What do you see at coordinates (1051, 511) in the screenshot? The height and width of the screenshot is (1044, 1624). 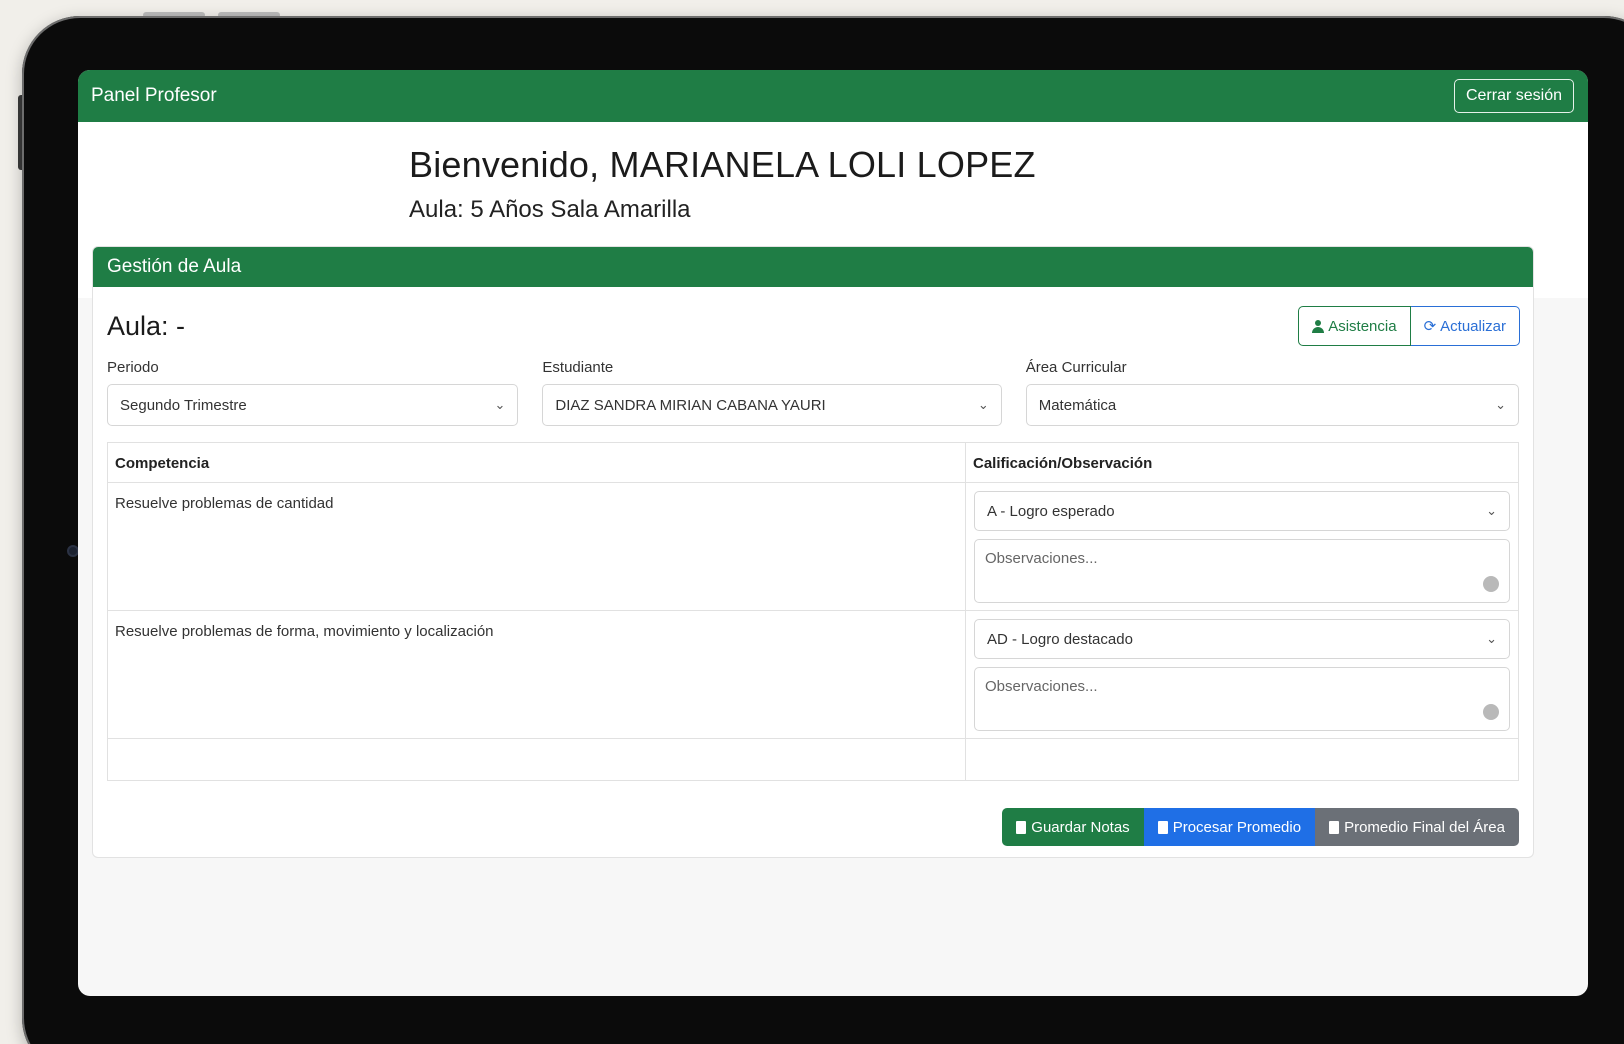 I see `grade-value: A - Logro esperado` at bounding box center [1051, 511].